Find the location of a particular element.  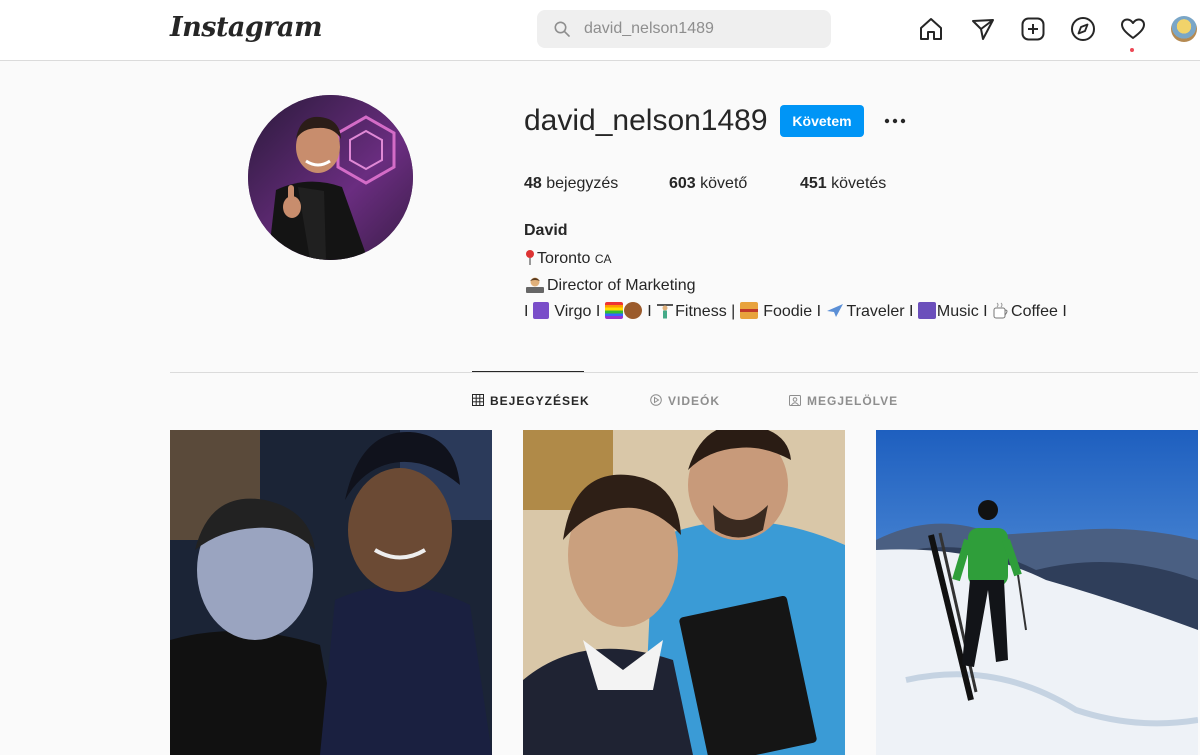

profile-username: david_nelson1489 is located at coordinates (646, 120).